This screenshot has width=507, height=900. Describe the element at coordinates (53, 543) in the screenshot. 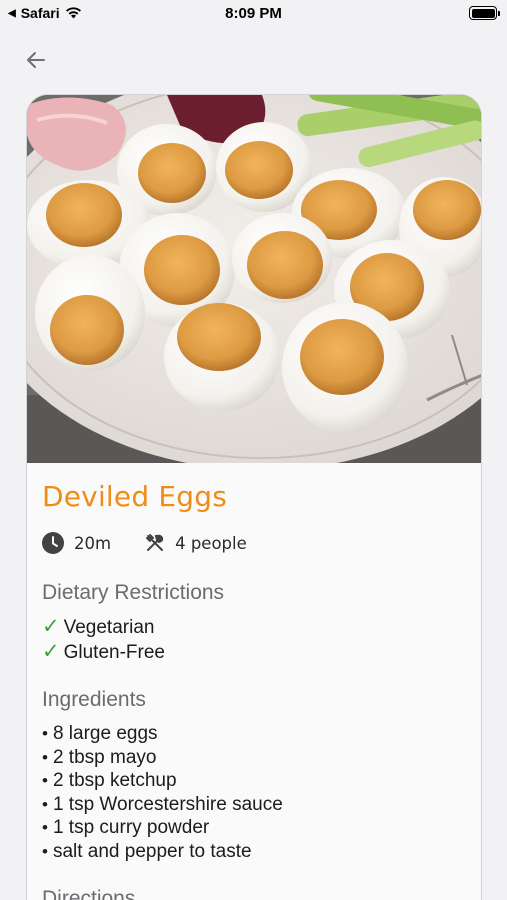

I see `clock-icon` at that location.